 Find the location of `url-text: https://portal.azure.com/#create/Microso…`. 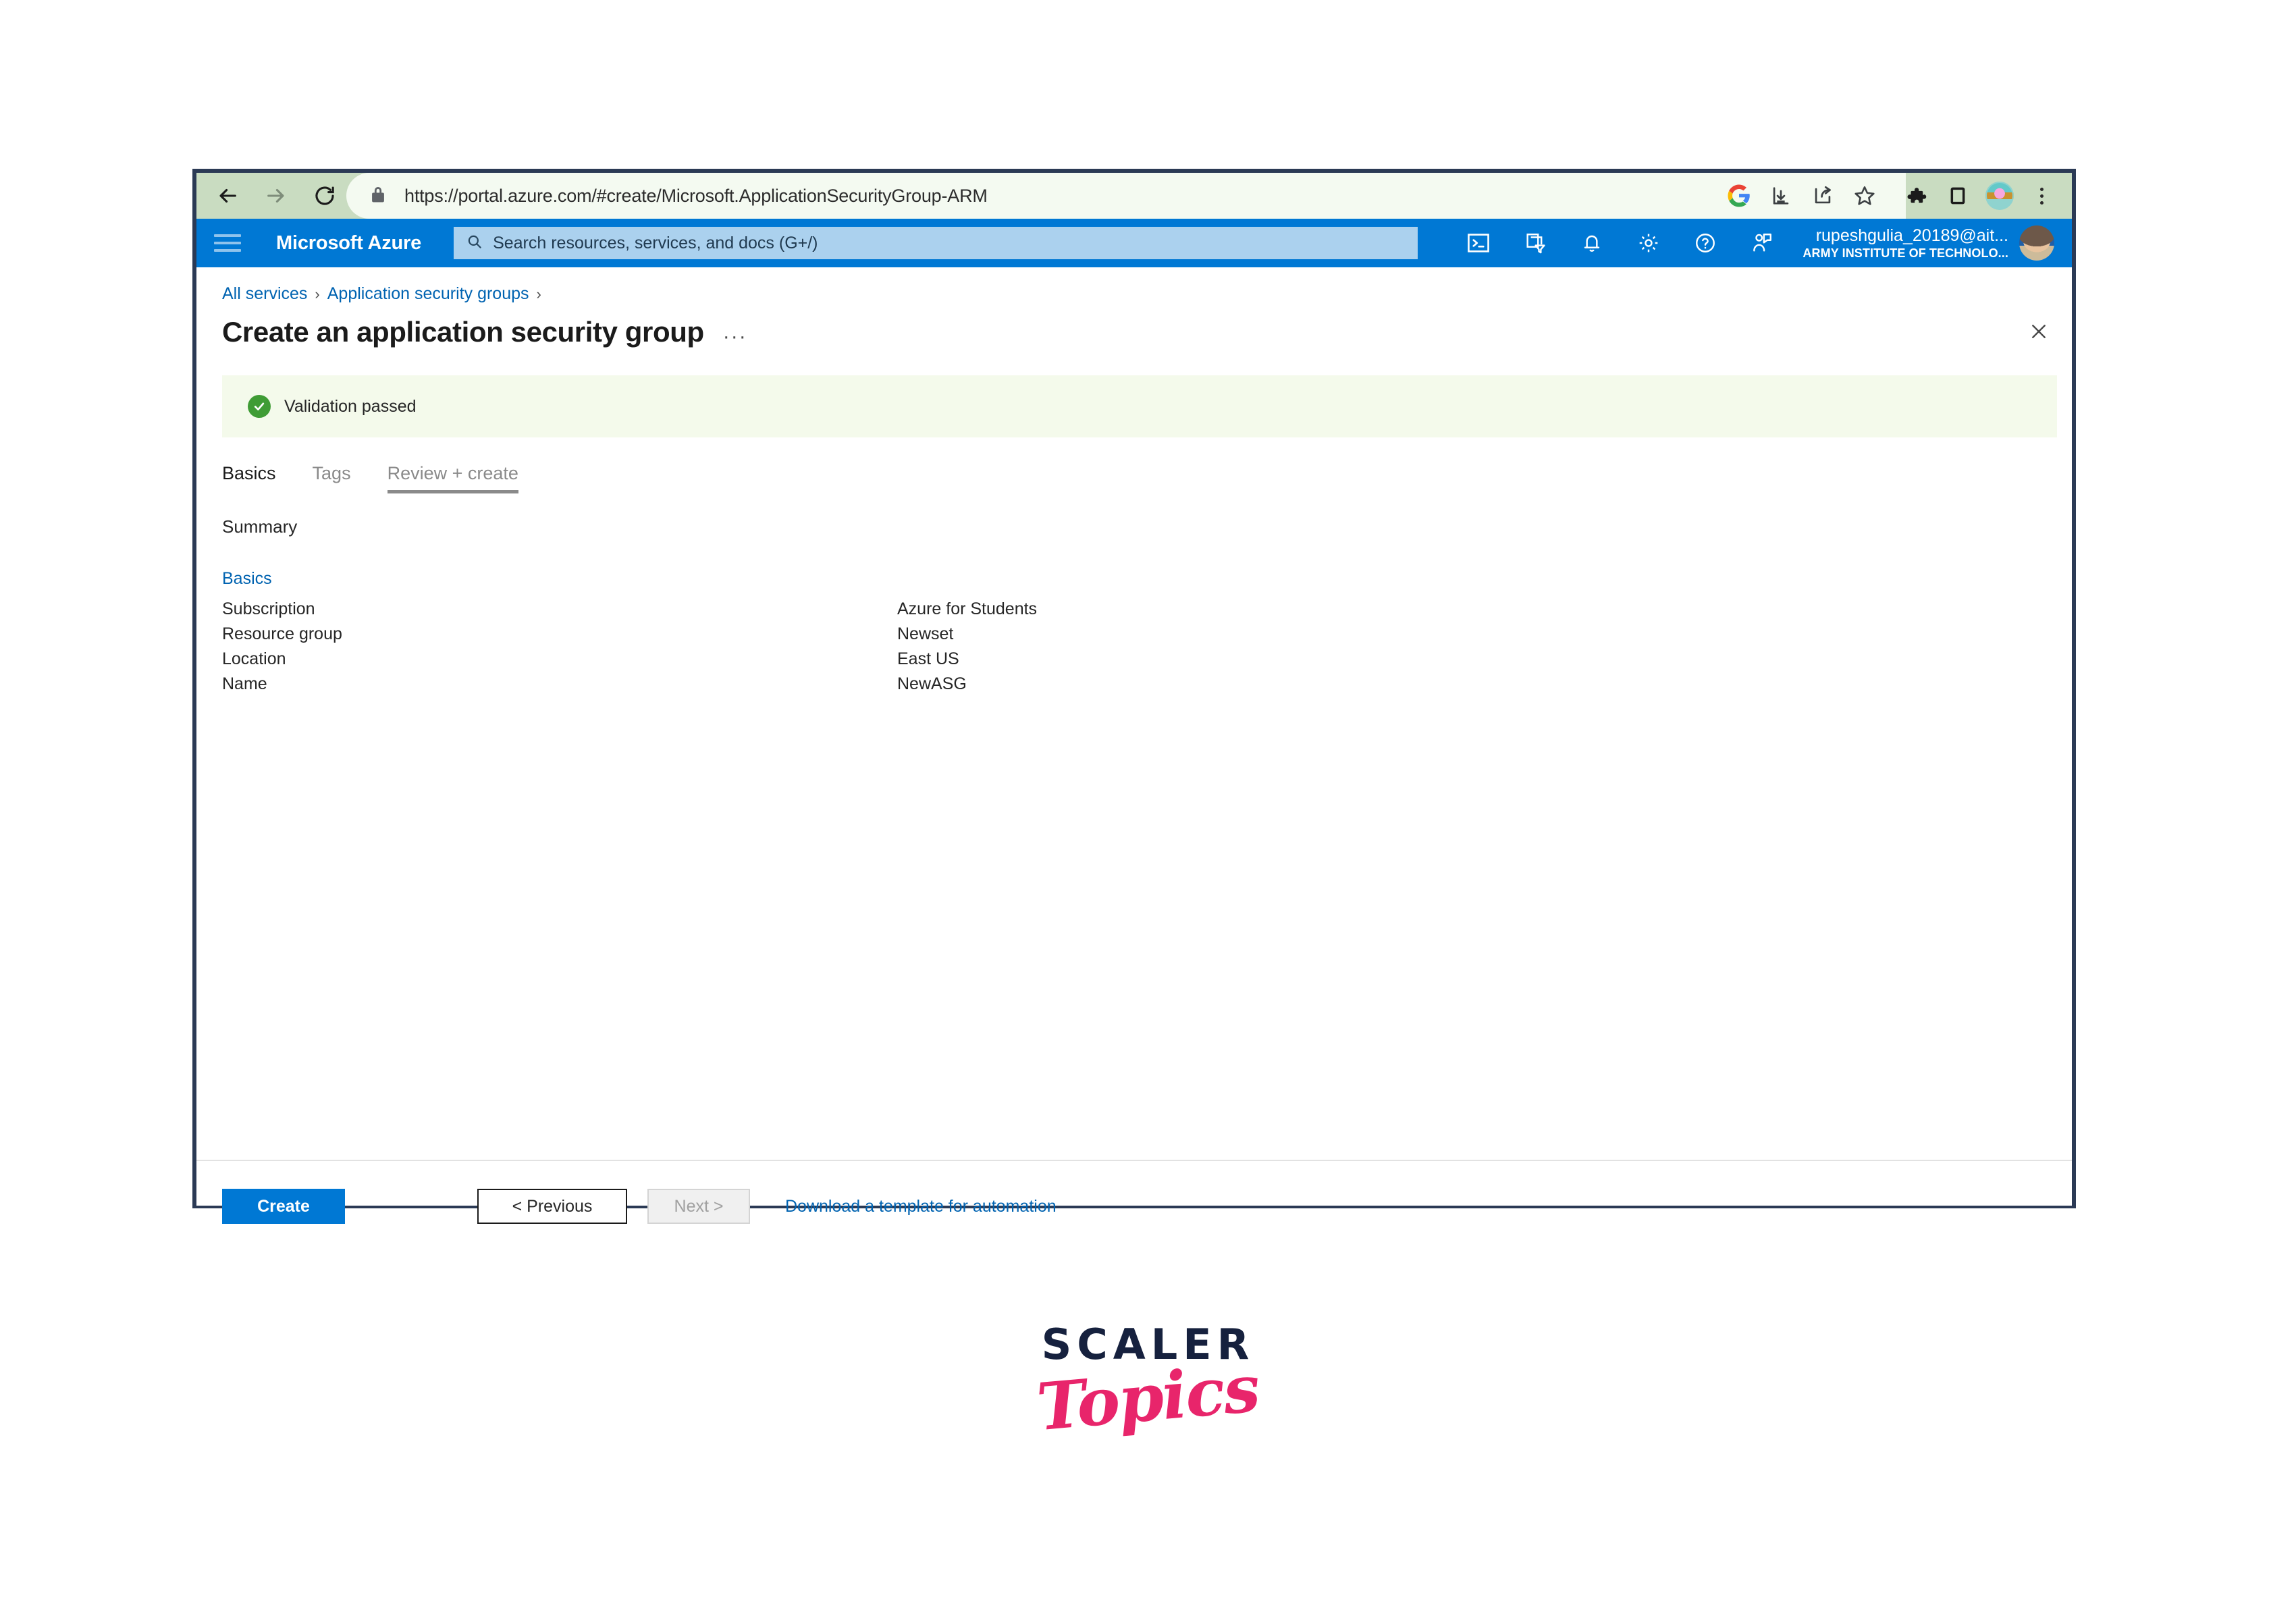

url-text: https://portal.azure.com/#create/Microso… is located at coordinates (696, 196).